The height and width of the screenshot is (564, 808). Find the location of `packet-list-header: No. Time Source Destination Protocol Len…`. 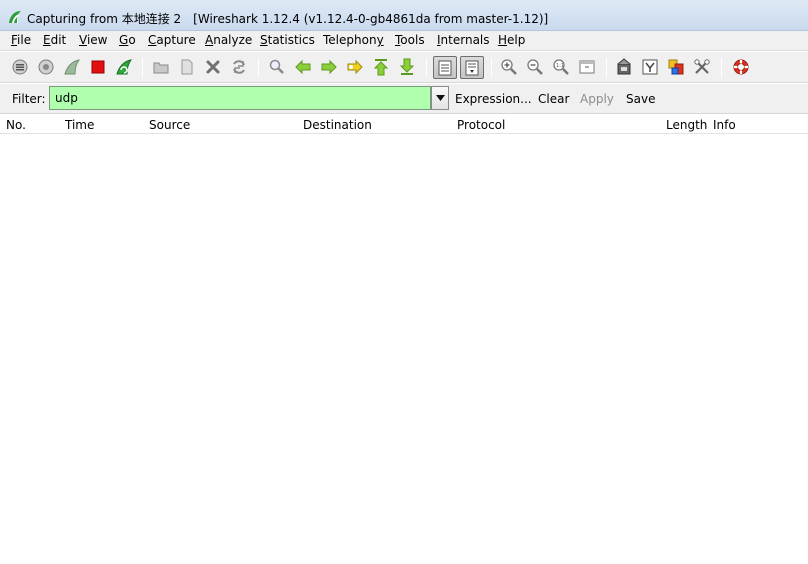

packet-list-header: No. Time Source Destination Protocol Len… is located at coordinates (404, 124).